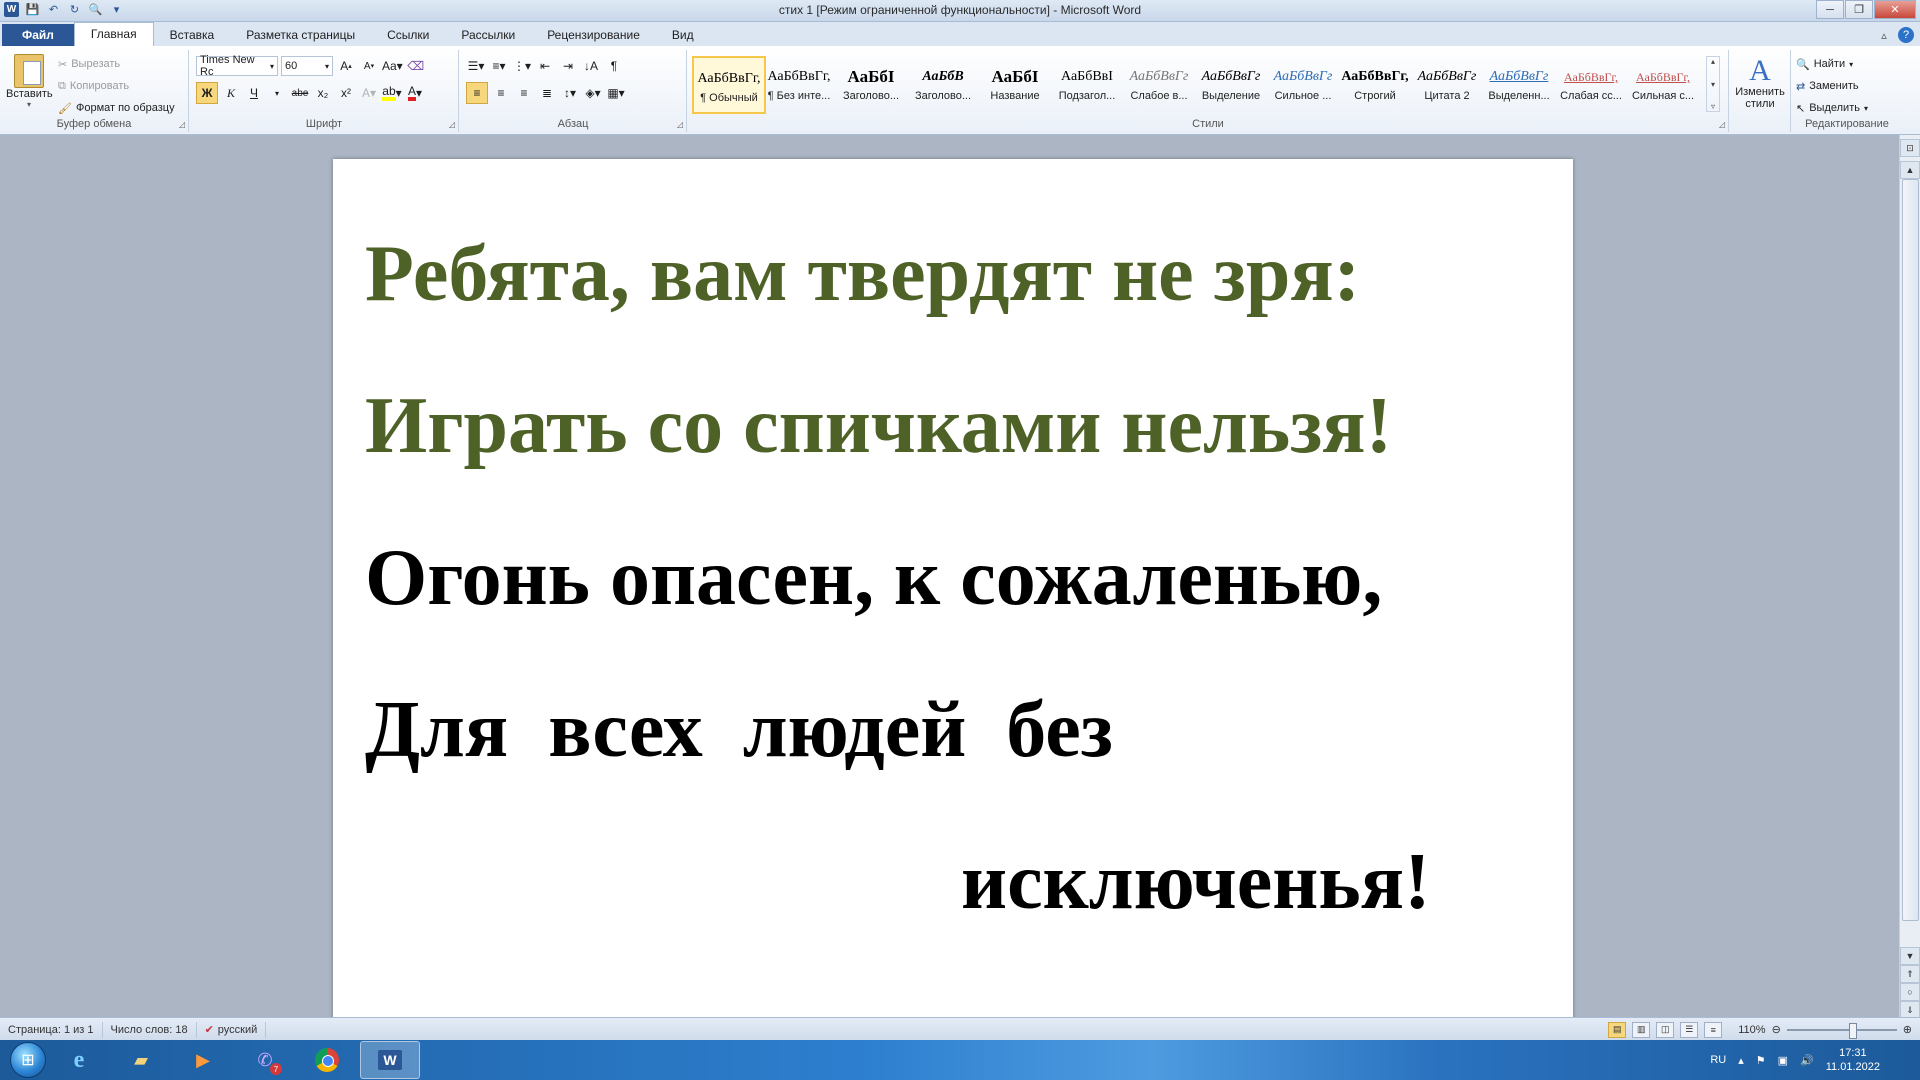 Image resolution: width=1920 pixels, height=1080 pixels. I want to click on vertical-scrollbar: ⊡ ▲ ▼ ⇑ ○ ⇓, so click(1909, 577).